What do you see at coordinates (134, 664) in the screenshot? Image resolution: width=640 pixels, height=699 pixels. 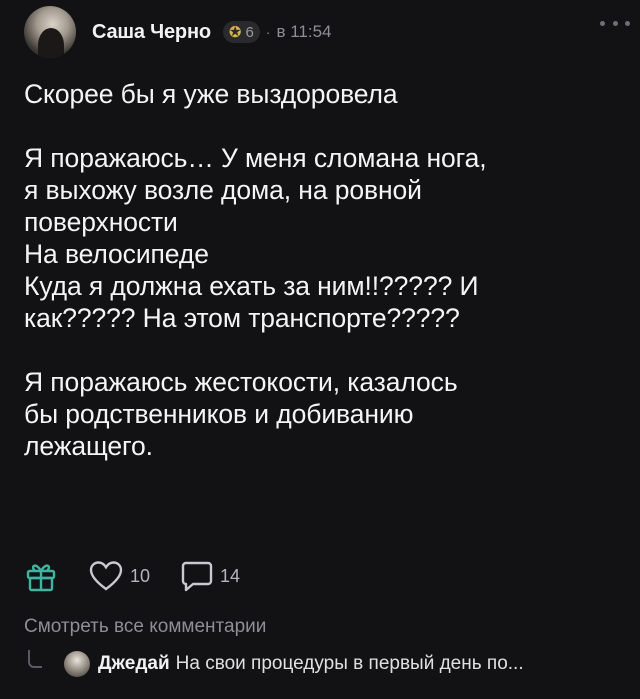 I see `commenter-name: Джедай` at bounding box center [134, 664].